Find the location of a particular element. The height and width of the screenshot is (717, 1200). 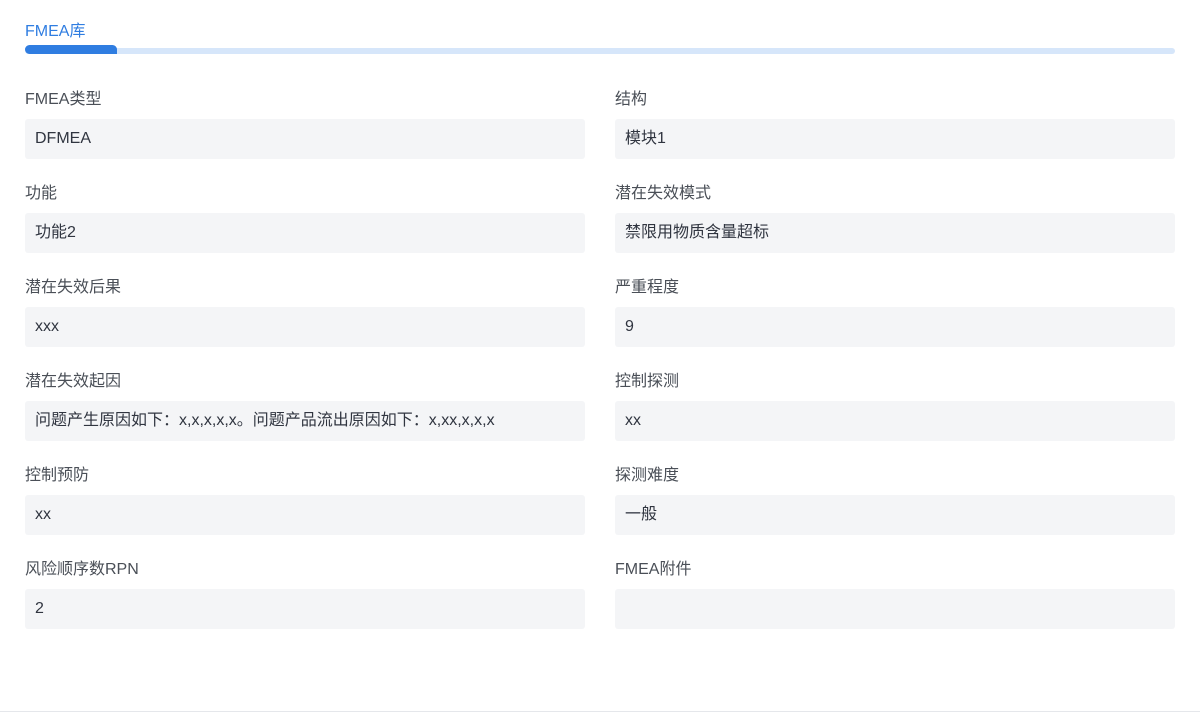

field-label: 潜在失效模式 is located at coordinates (663, 193).